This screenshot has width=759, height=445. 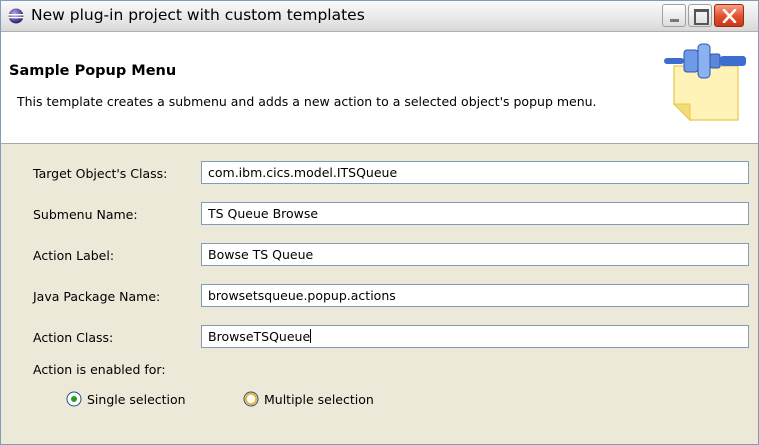 I want to click on submenu-name-input: TS Queue Browse, so click(x=475, y=213).